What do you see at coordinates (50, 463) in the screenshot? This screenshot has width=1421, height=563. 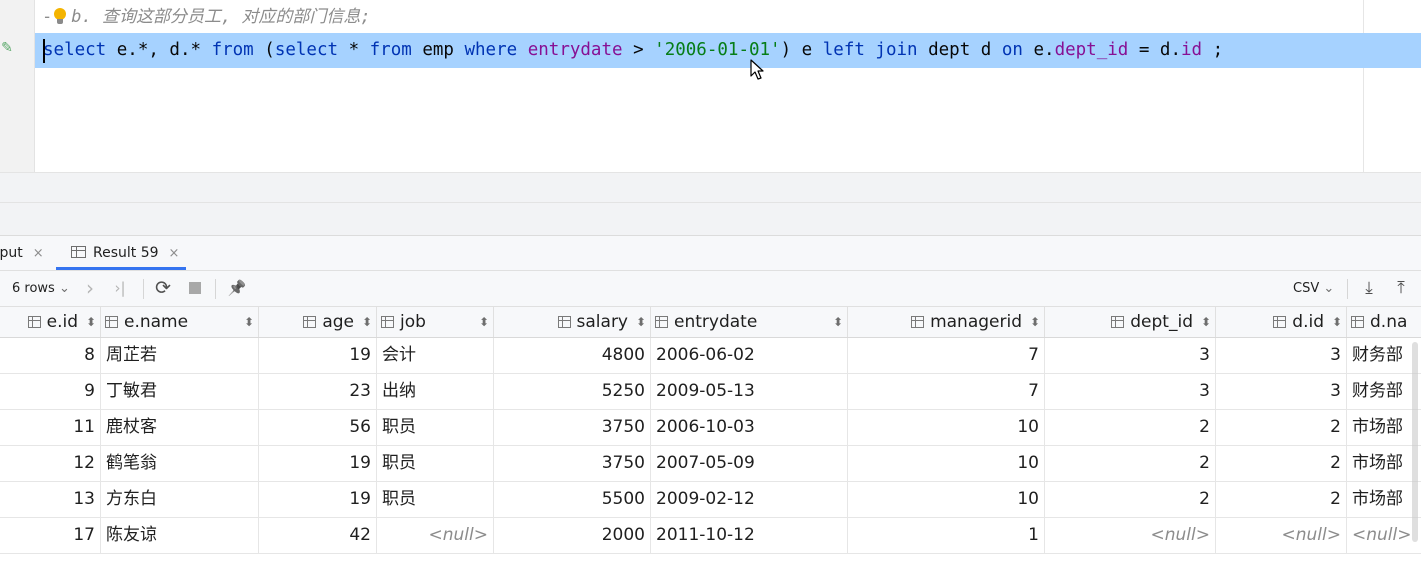 I see `cell-e-id: 12` at bounding box center [50, 463].